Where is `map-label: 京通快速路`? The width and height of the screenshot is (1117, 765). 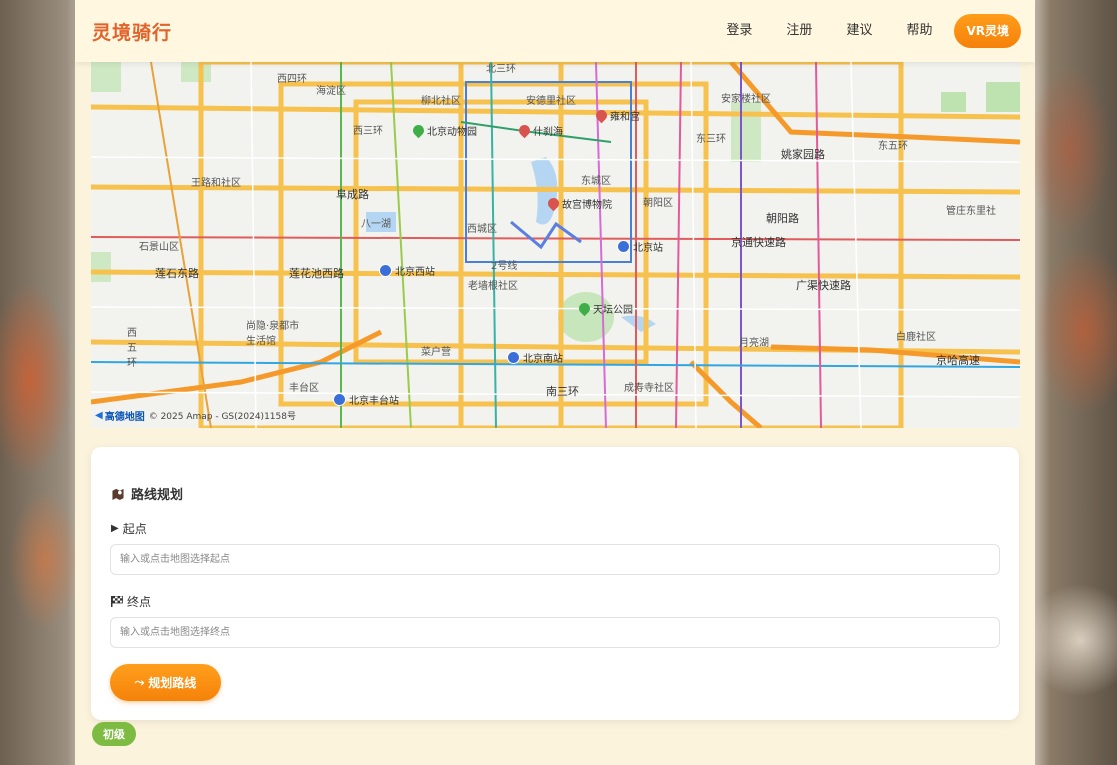 map-label: 京通快速路 is located at coordinates (758, 242).